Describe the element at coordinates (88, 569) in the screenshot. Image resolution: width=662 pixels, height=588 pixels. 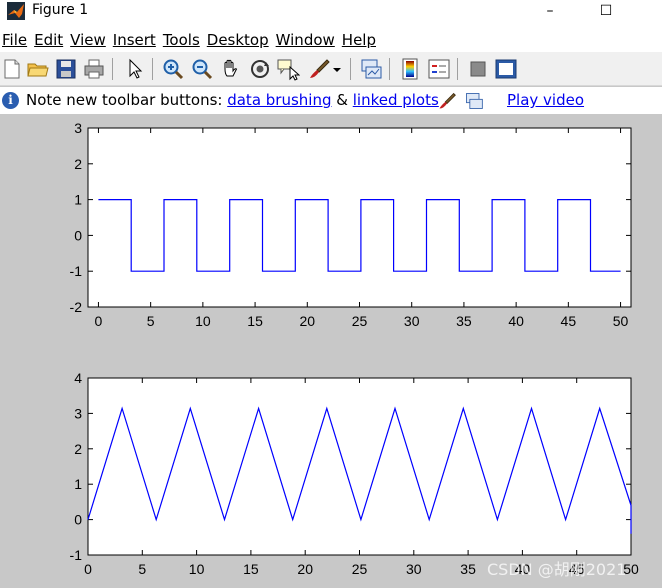
I see `axes-2-x-tick-label: 0` at that location.